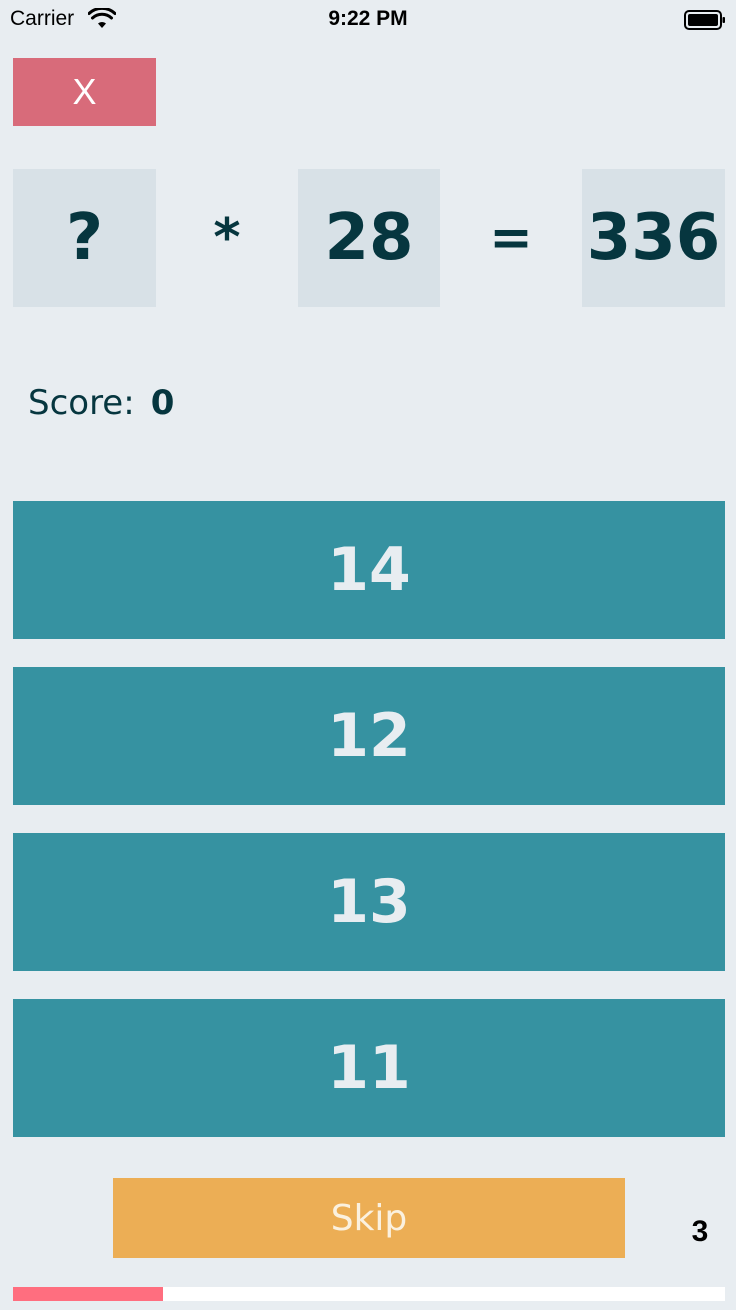 This screenshot has width=736, height=1310. I want to click on answer-button: 11, so click(369, 1068).